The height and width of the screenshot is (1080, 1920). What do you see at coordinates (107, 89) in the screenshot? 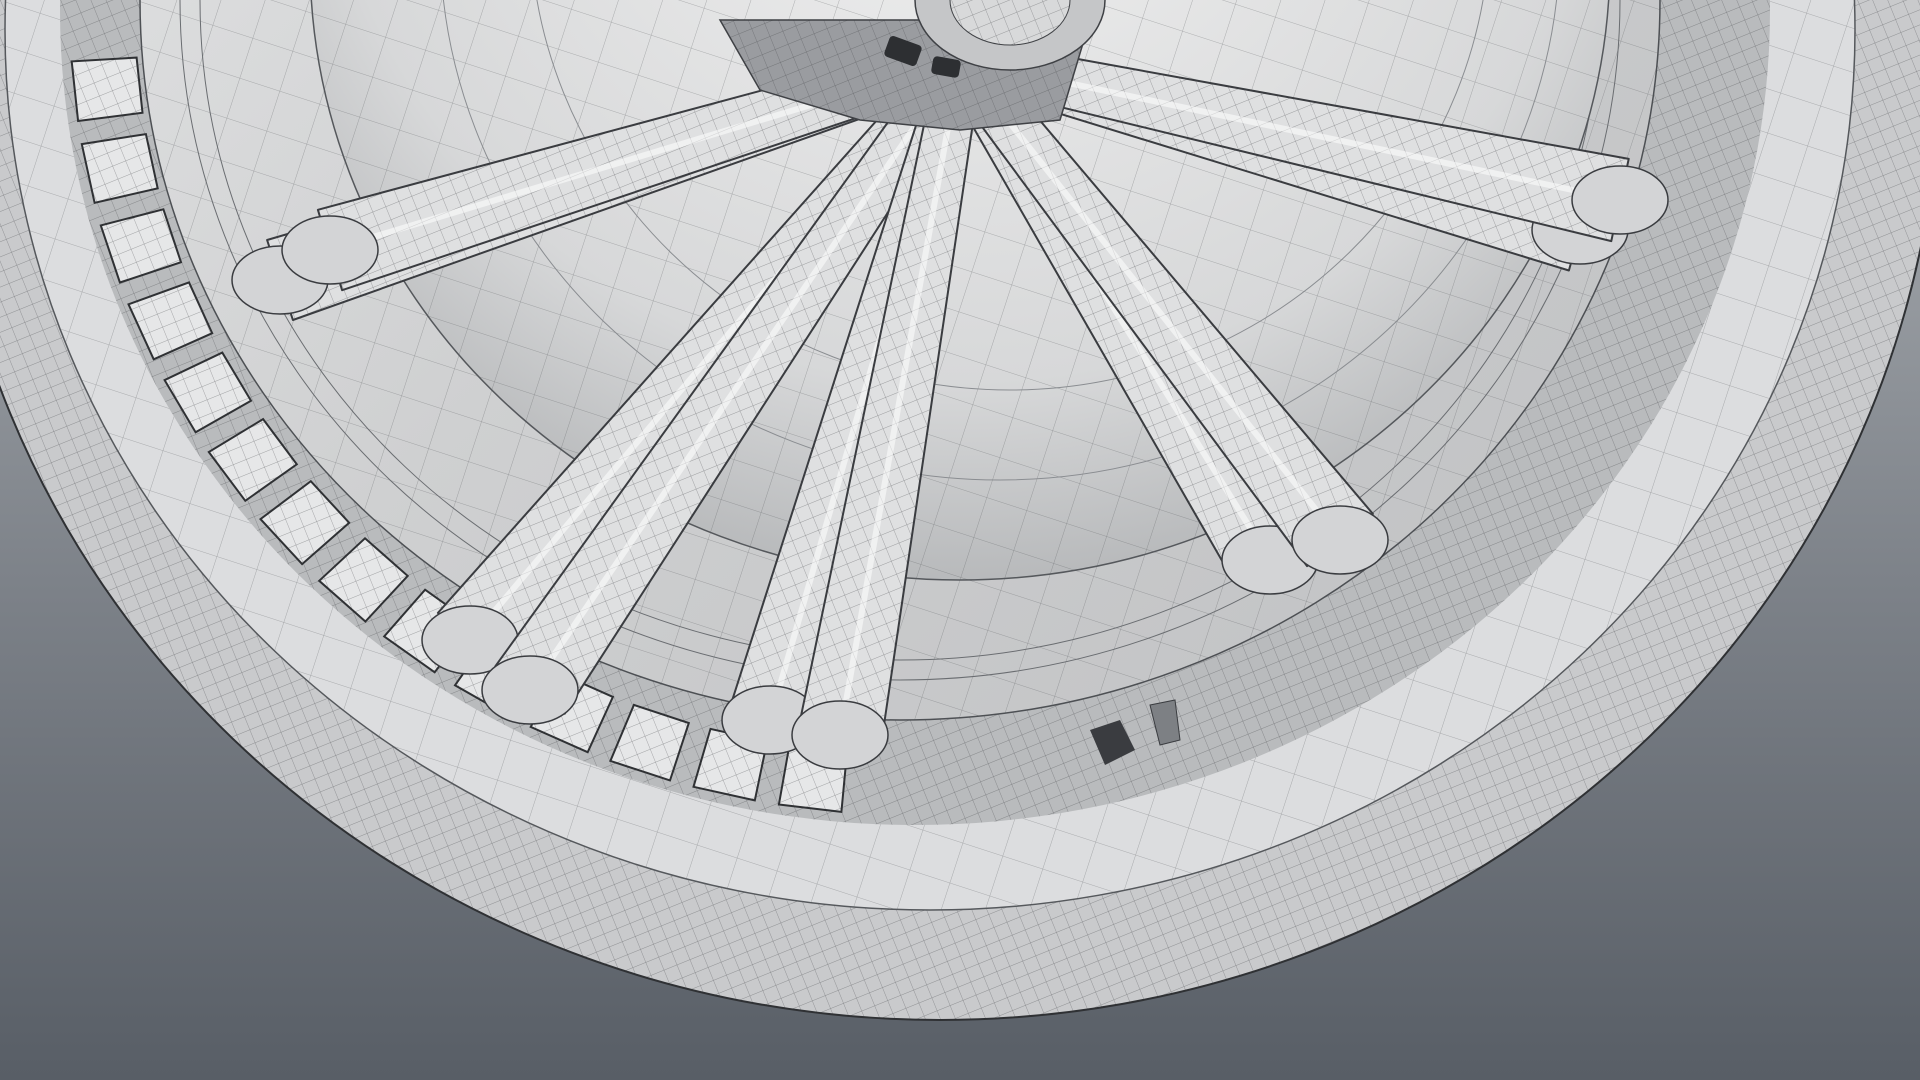
I see `vent-slot-mesh` at bounding box center [107, 89].